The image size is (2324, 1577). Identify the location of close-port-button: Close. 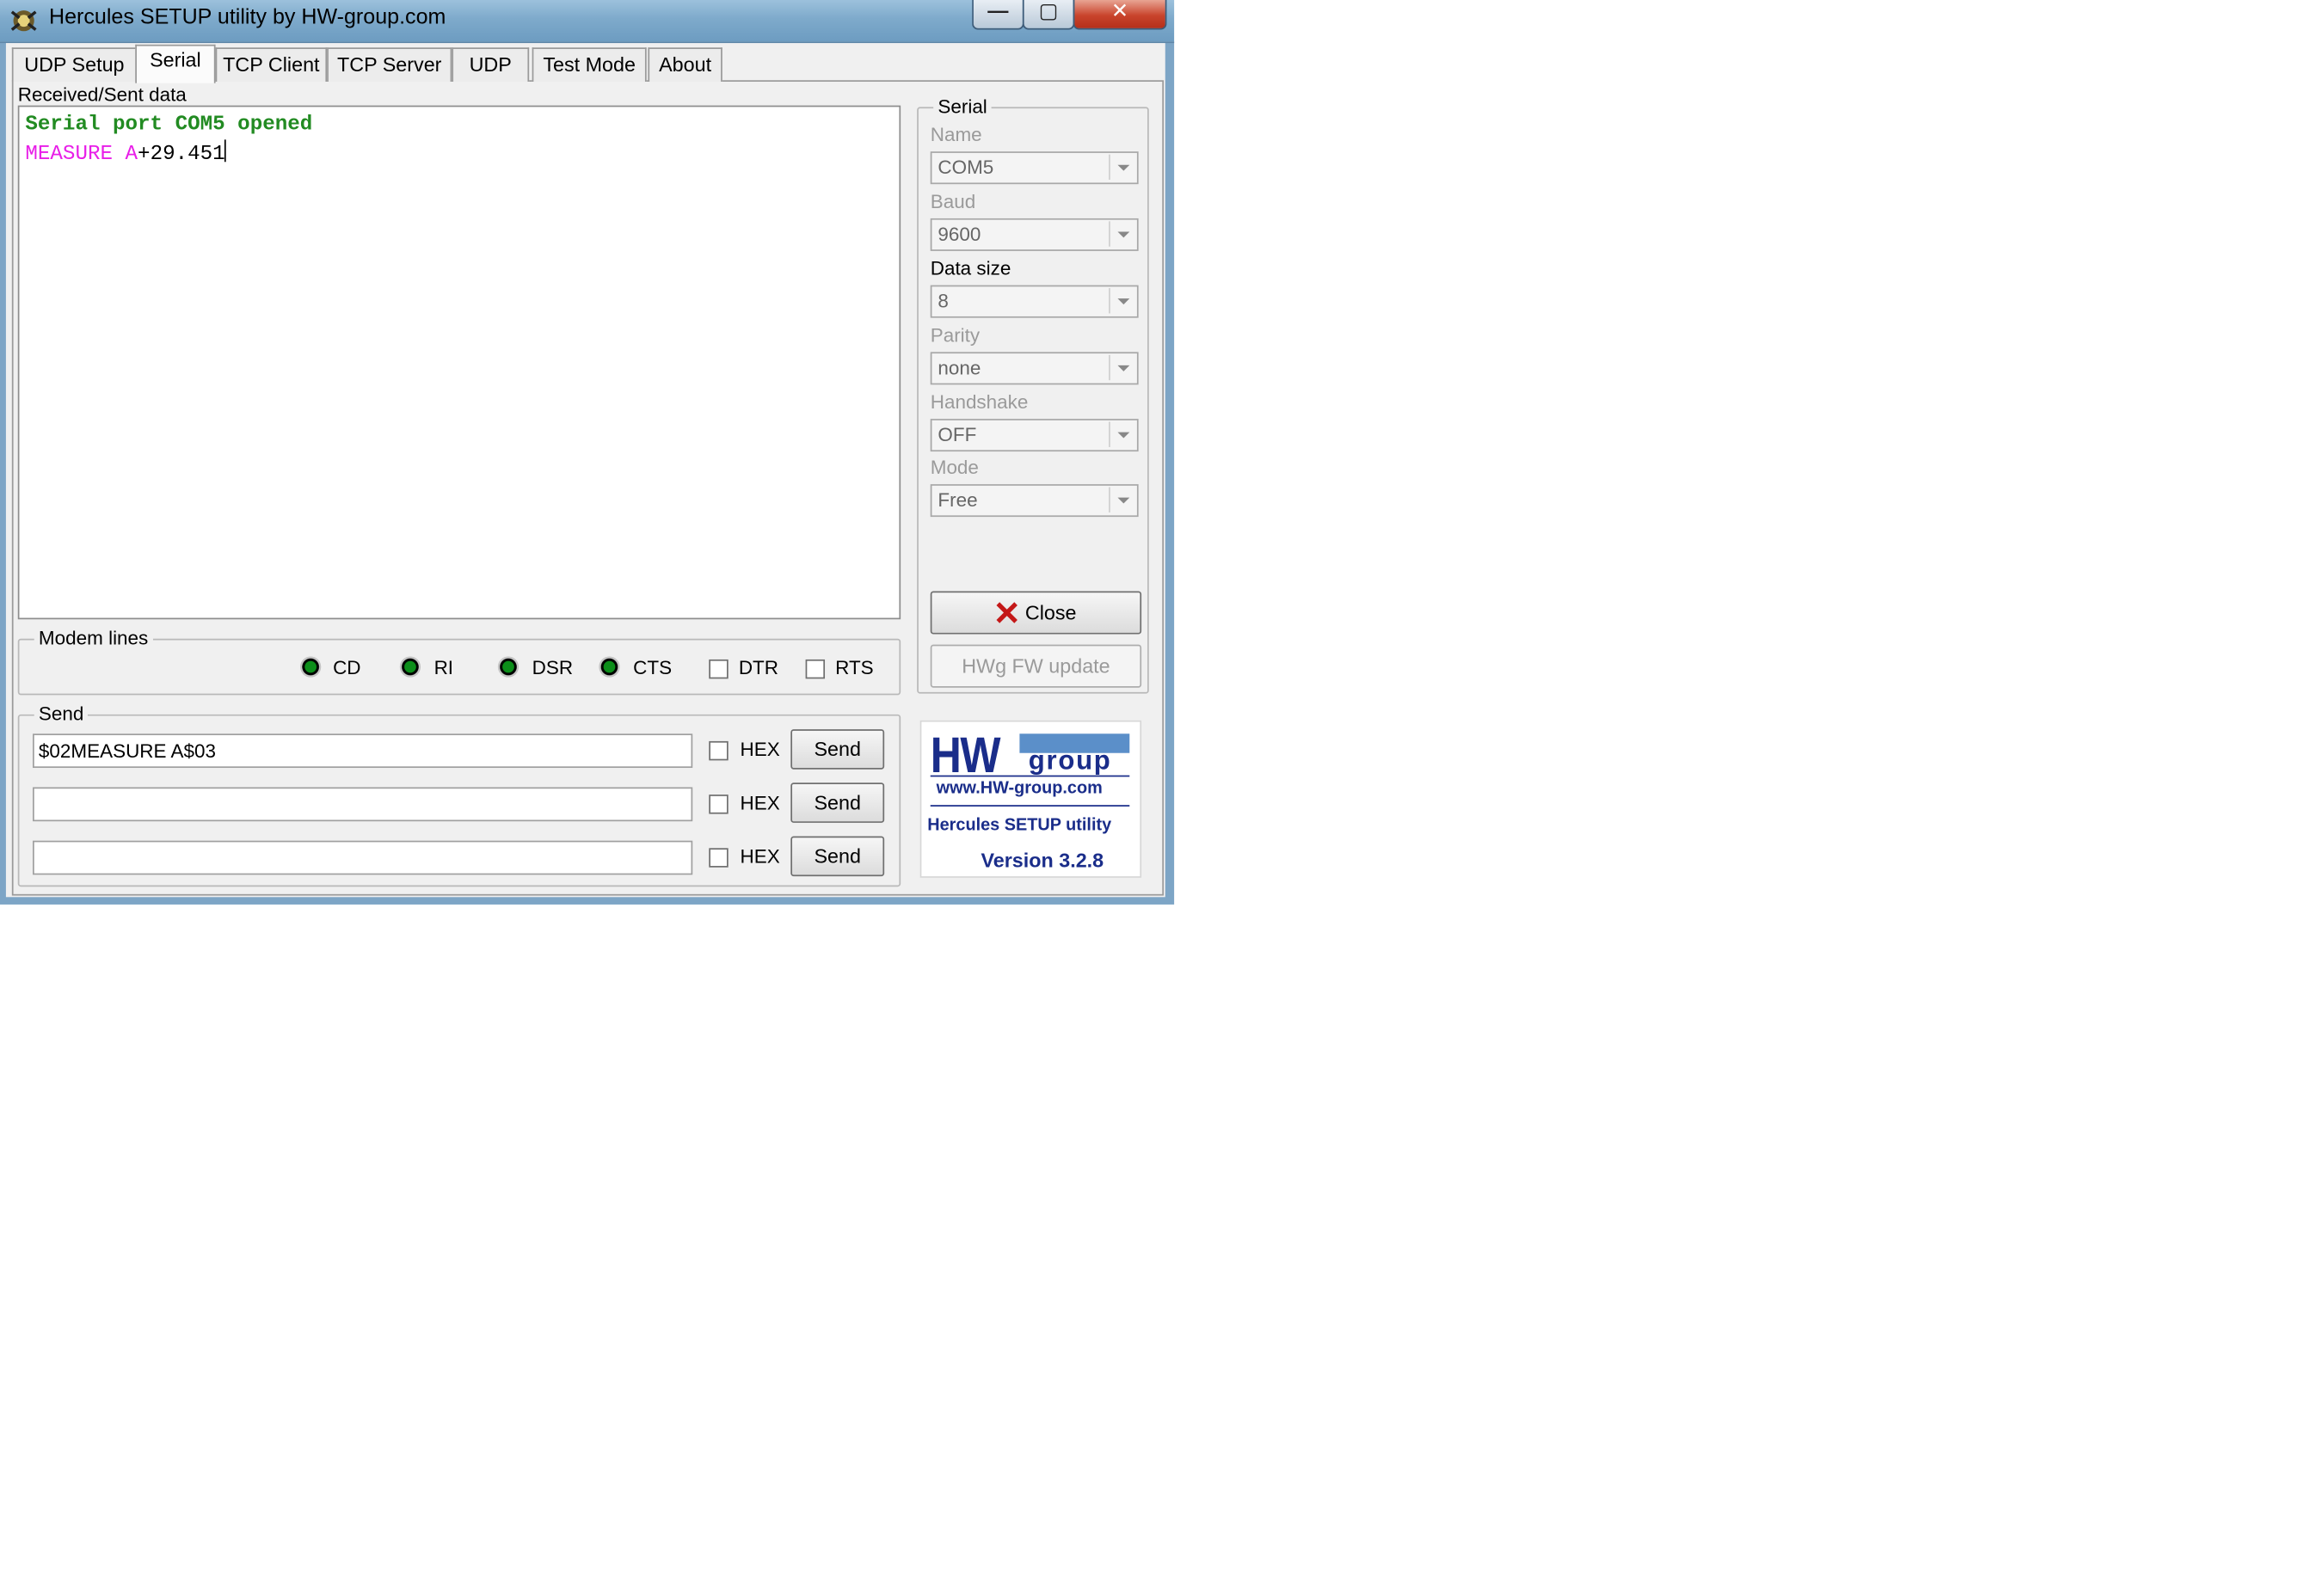
(1036, 613).